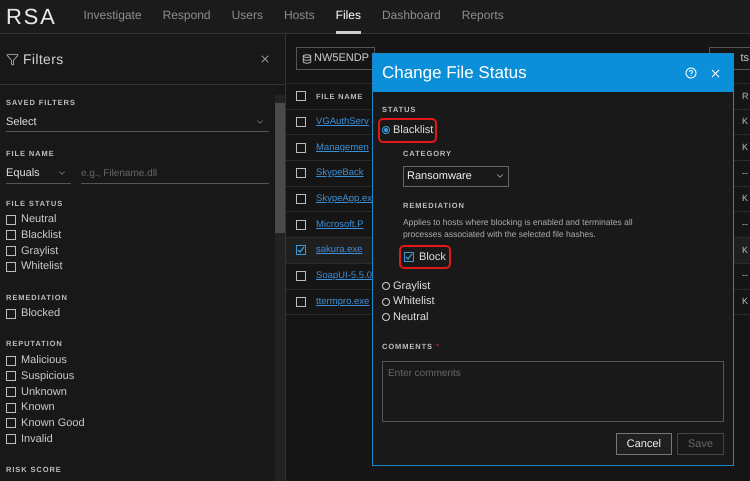  Describe the element at coordinates (456, 176) in the screenshot. I see `category-select: Ransomware` at that location.